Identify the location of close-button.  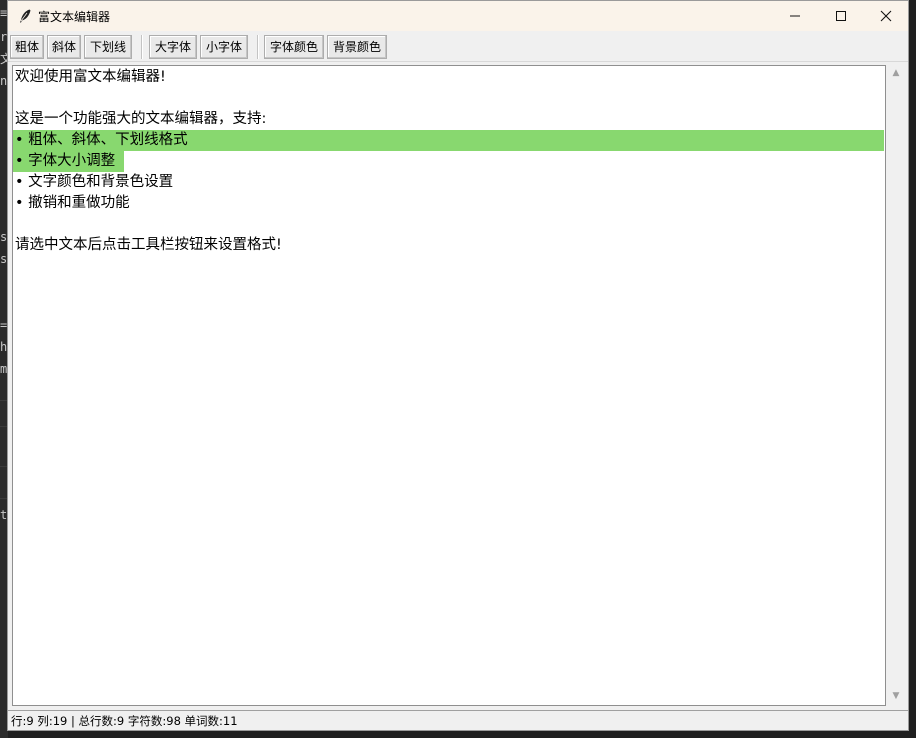
(885, 16).